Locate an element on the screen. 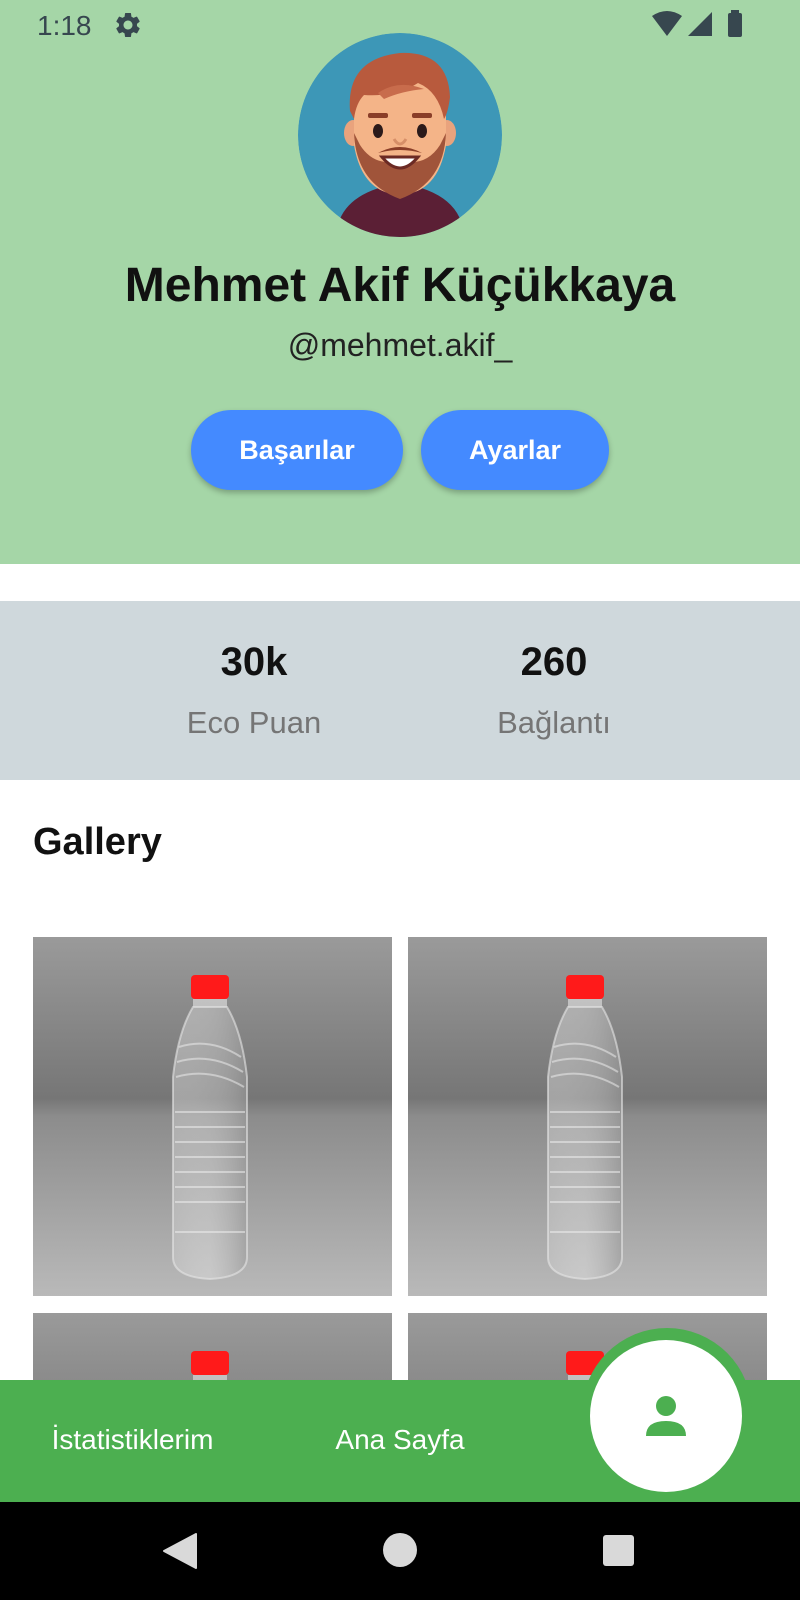 The image size is (800, 1600). nav-item-statistics: İstatistiklerim is located at coordinates (132, 1440).